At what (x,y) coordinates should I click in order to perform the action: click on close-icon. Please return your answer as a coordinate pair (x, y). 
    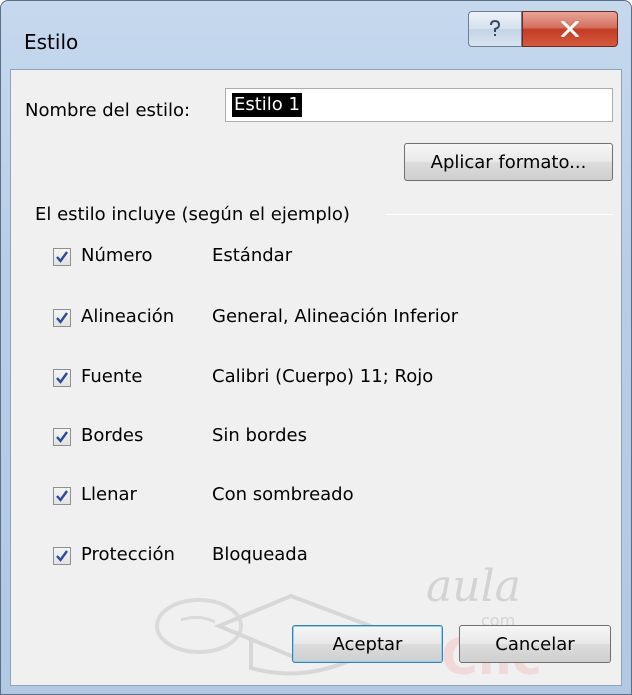
    Looking at the image, I should click on (570, 29).